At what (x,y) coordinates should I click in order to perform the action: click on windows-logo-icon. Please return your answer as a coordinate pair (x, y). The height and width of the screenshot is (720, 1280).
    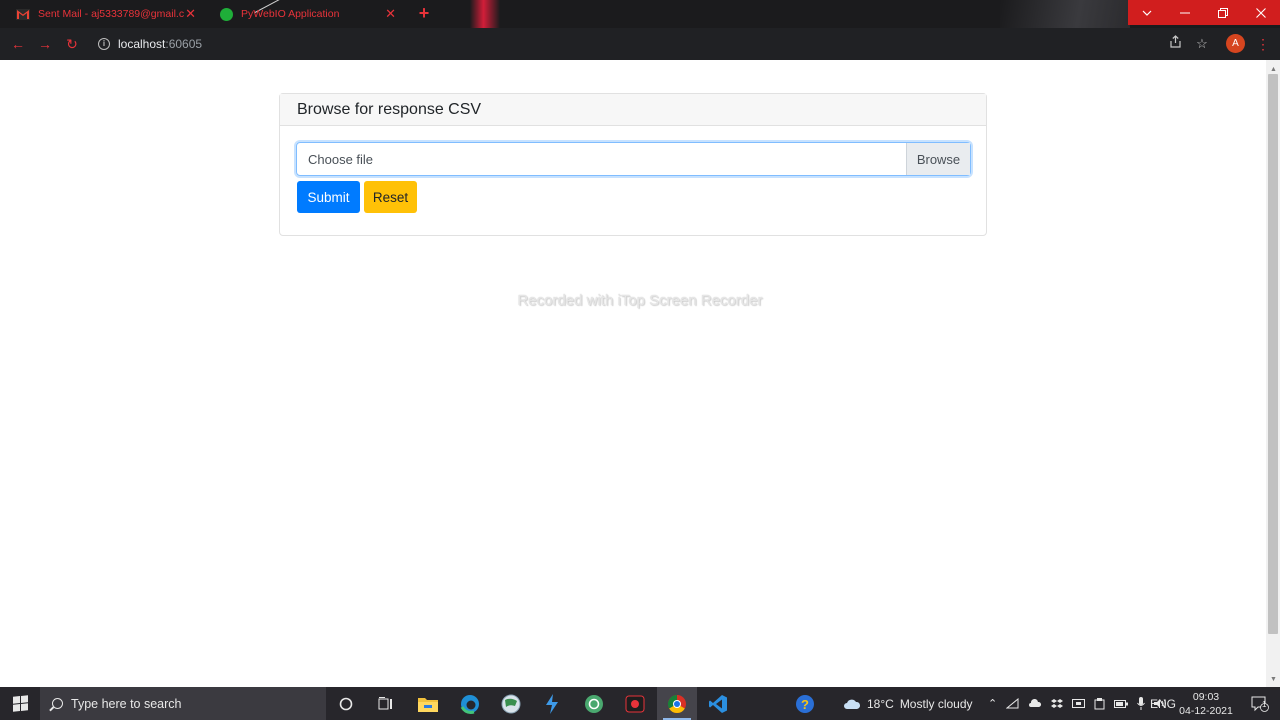
    Looking at the image, I should click on (20, 703).